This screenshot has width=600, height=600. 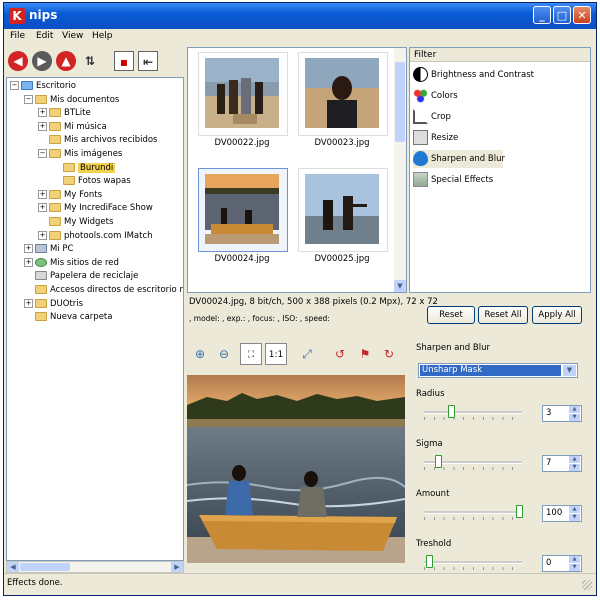 I want to click on title-bar: K nips _ □ ✕, so click(x=300, y=16).